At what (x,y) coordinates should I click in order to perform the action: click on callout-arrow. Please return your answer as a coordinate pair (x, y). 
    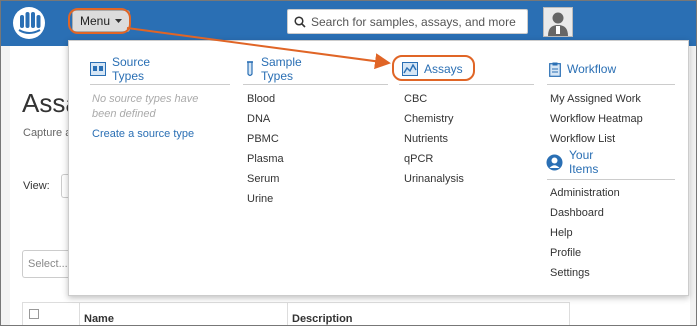
    Looking at the image, I should click on (258, 48).